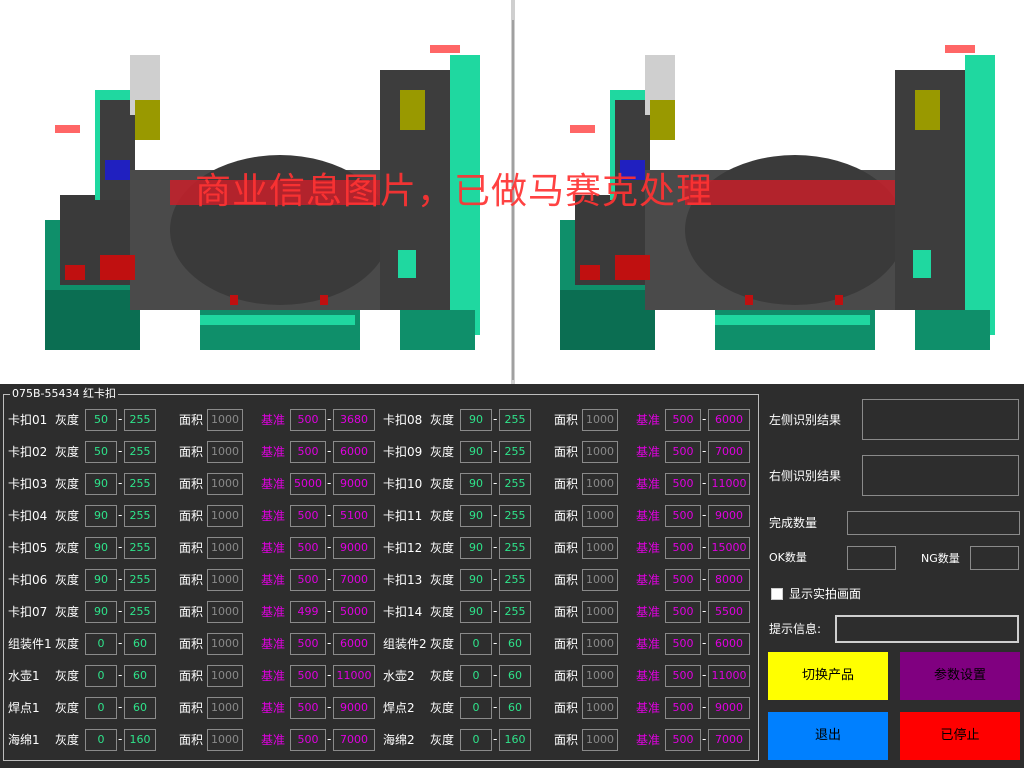 The width and height of the screenshot is (1024, 768). What do you see at coordinates (828, 676) in the screenshot?
I see `switch-product-button: 切换产品` at bounding box center [828, 676].